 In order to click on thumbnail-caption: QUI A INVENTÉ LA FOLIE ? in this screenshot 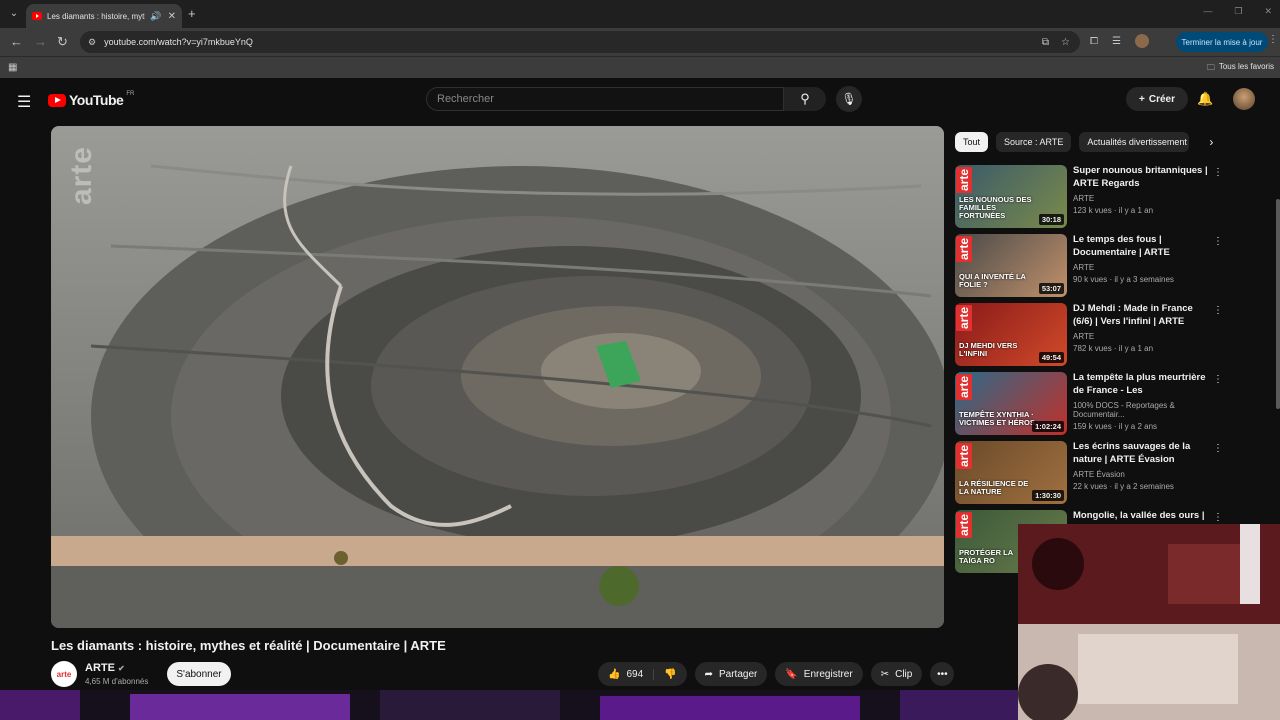, I will do `click(992, 281)`.